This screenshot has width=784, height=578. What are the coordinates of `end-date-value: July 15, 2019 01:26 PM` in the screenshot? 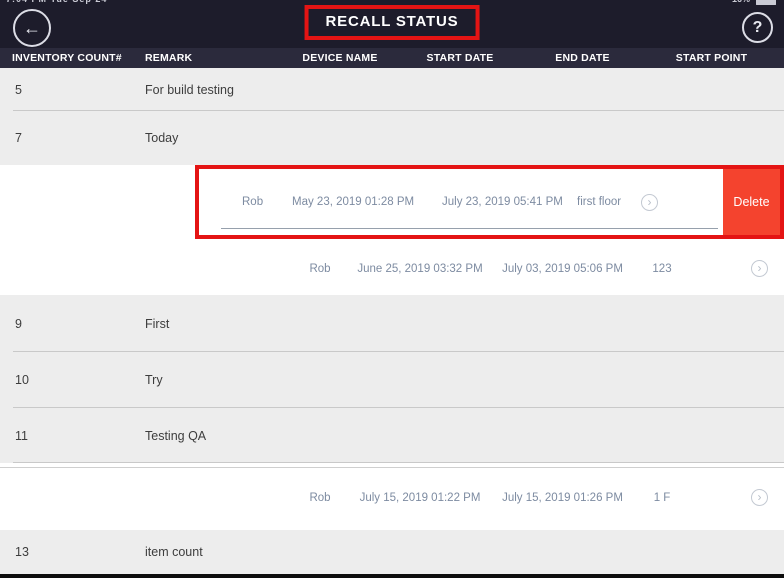 It's located at (562, 497).